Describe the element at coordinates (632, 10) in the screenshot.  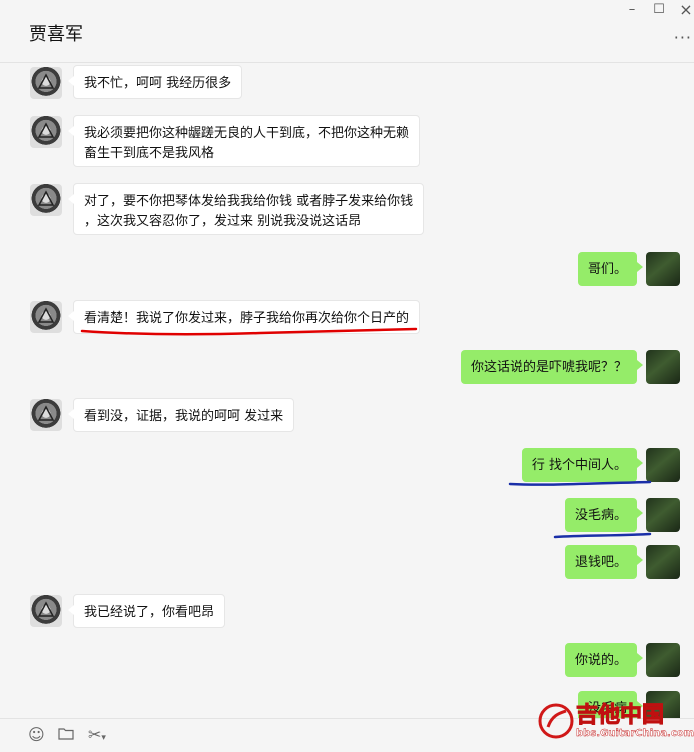
I see `minimize-button: –` at that location.